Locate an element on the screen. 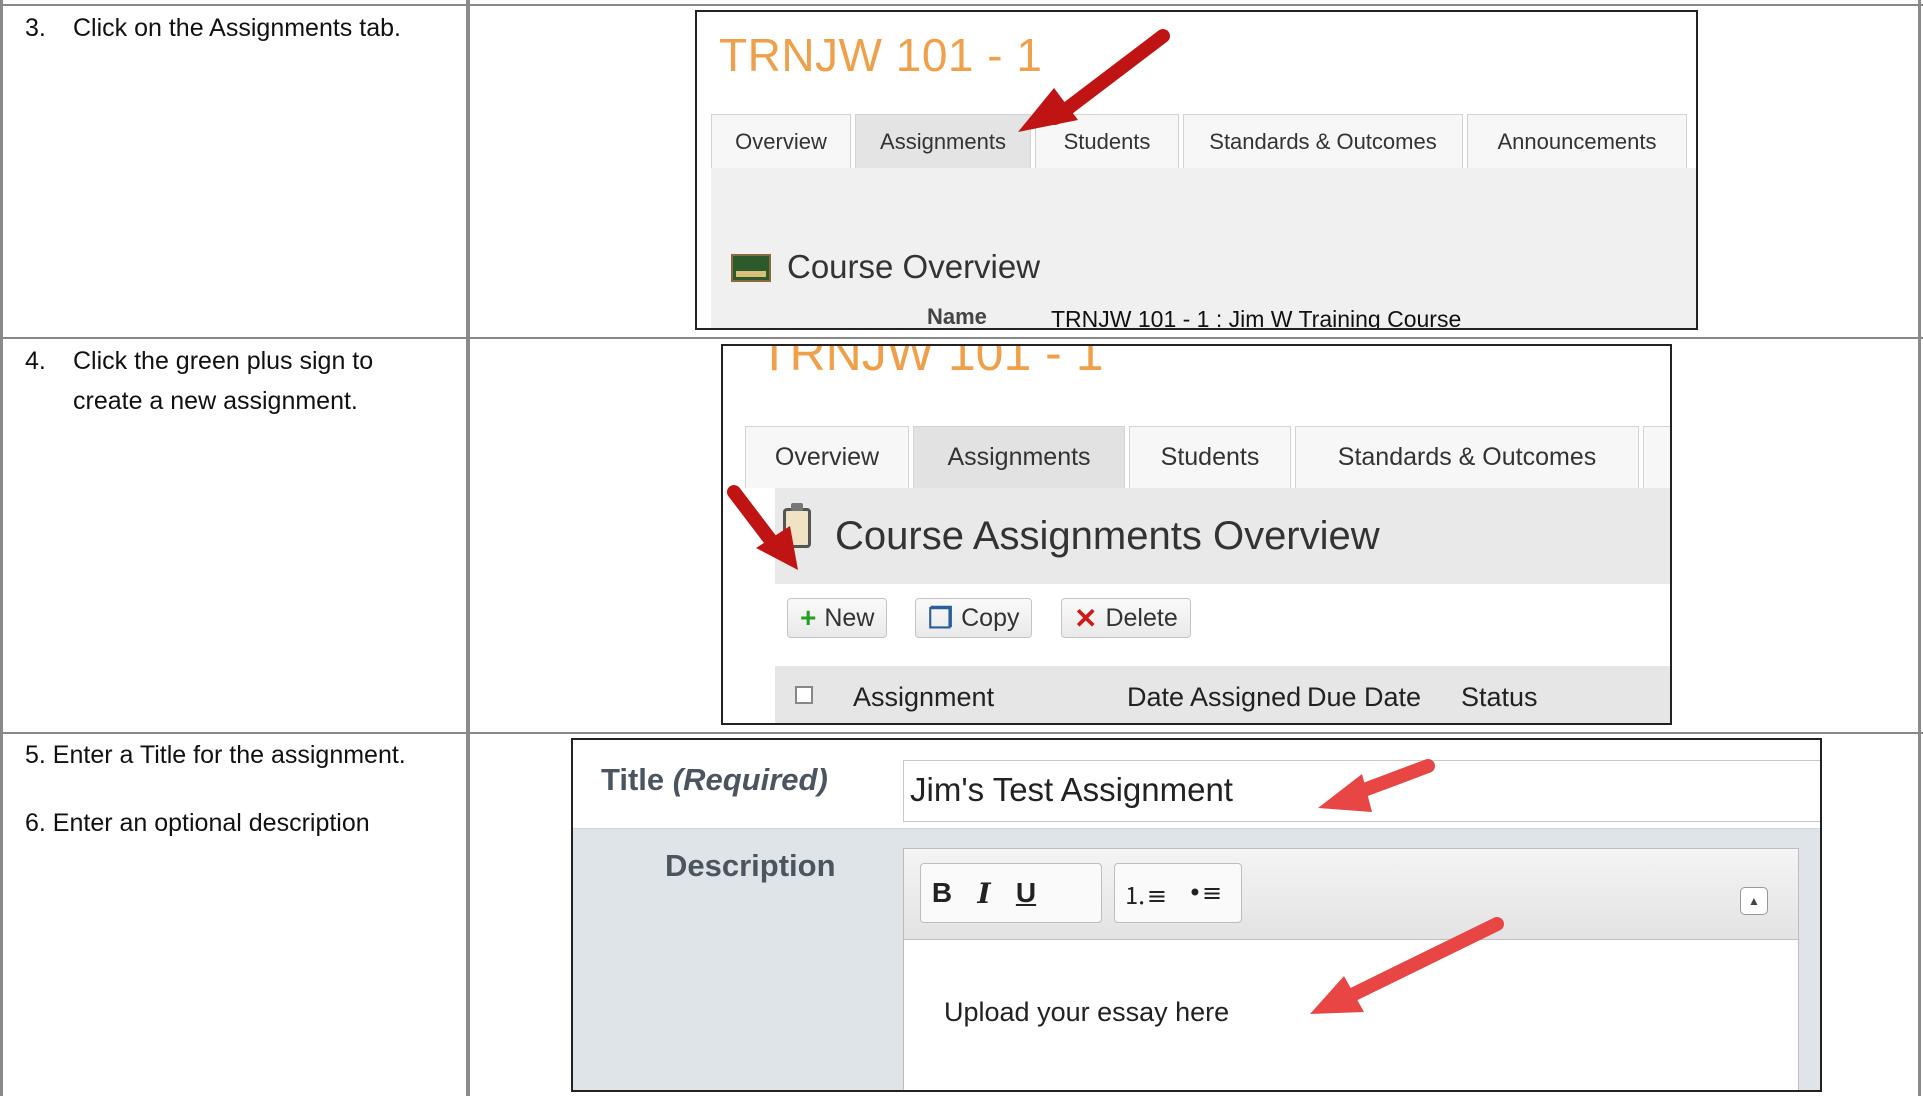 Image resolution: width=1923 pixels, height=1096 pixels. tab-announcements: Announcements is located at coordinates (1577, 141).